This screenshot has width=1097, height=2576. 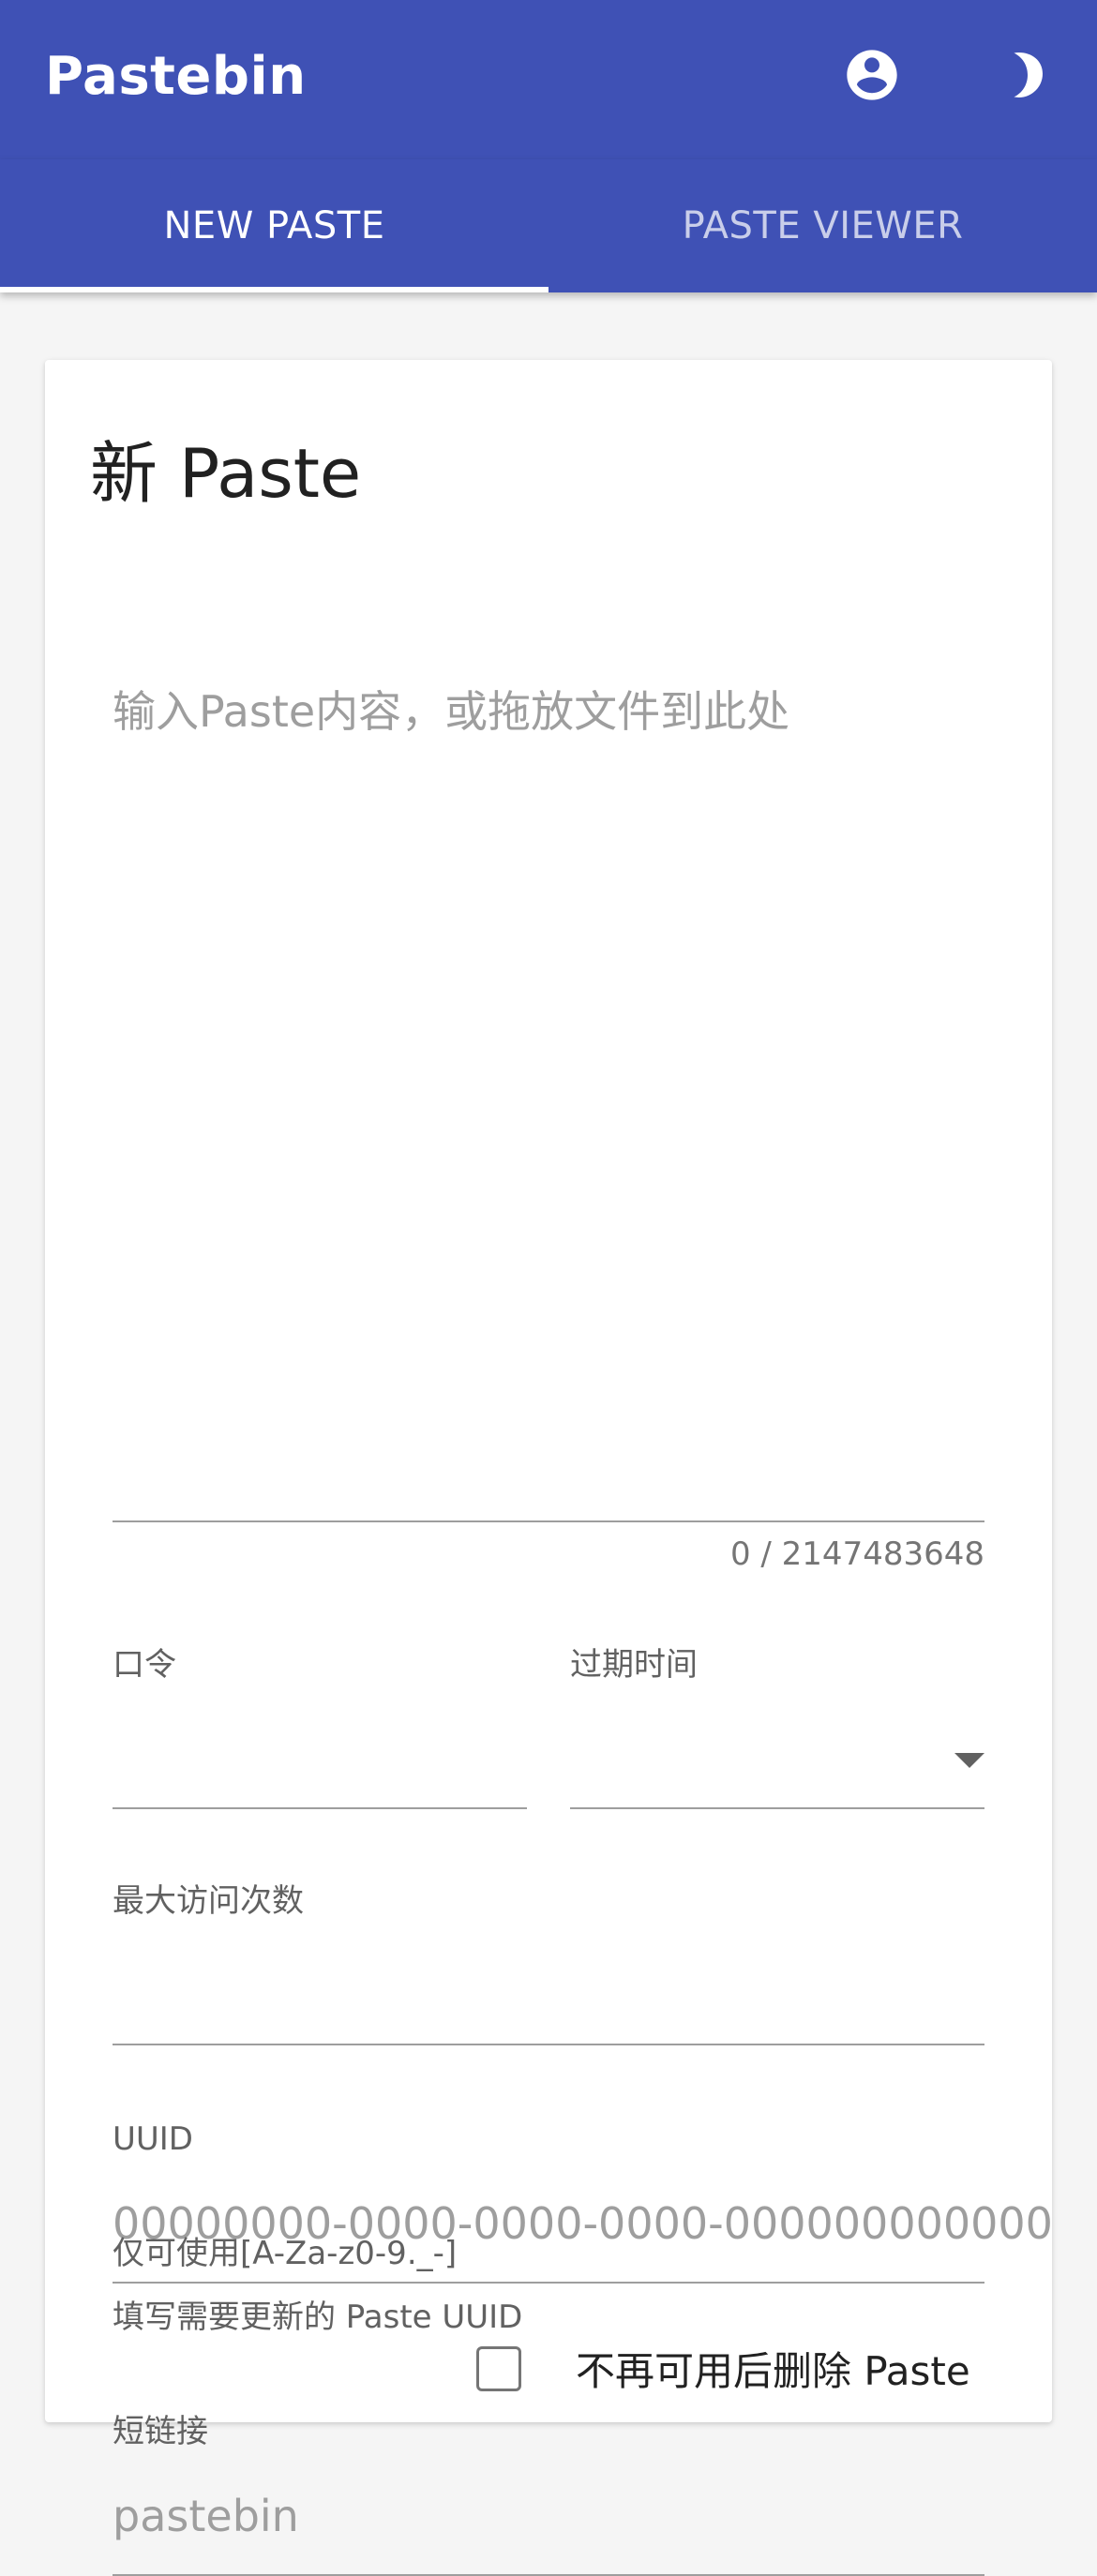 What do you see at coordinates (208, 1901) in the screenshot?
I see `max-visits-label: 最大访问次数` at bounding box center [208, 1901].